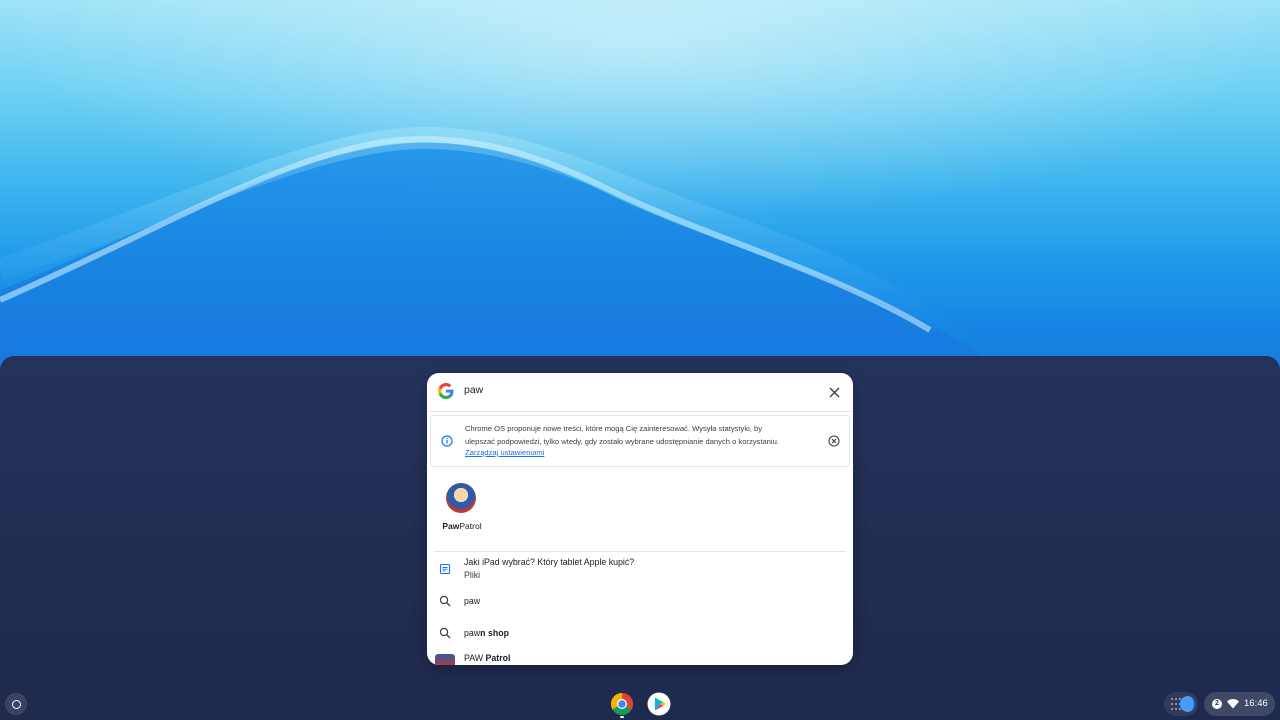 The height and width of the screenshot is (720, 1280). What do you see at coordinates (1256, 703) in the screenshot?
I see `clock: 16:46` at bounding box center [1256, 703].